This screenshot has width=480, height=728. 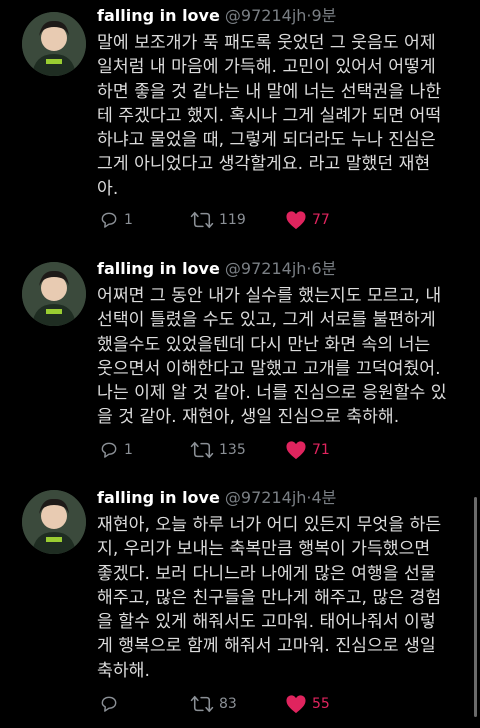 I want to click on tweet-line: 그게 아니었다고 생각할게요. 라고 말했던 재현, so click(x=264, y=164).